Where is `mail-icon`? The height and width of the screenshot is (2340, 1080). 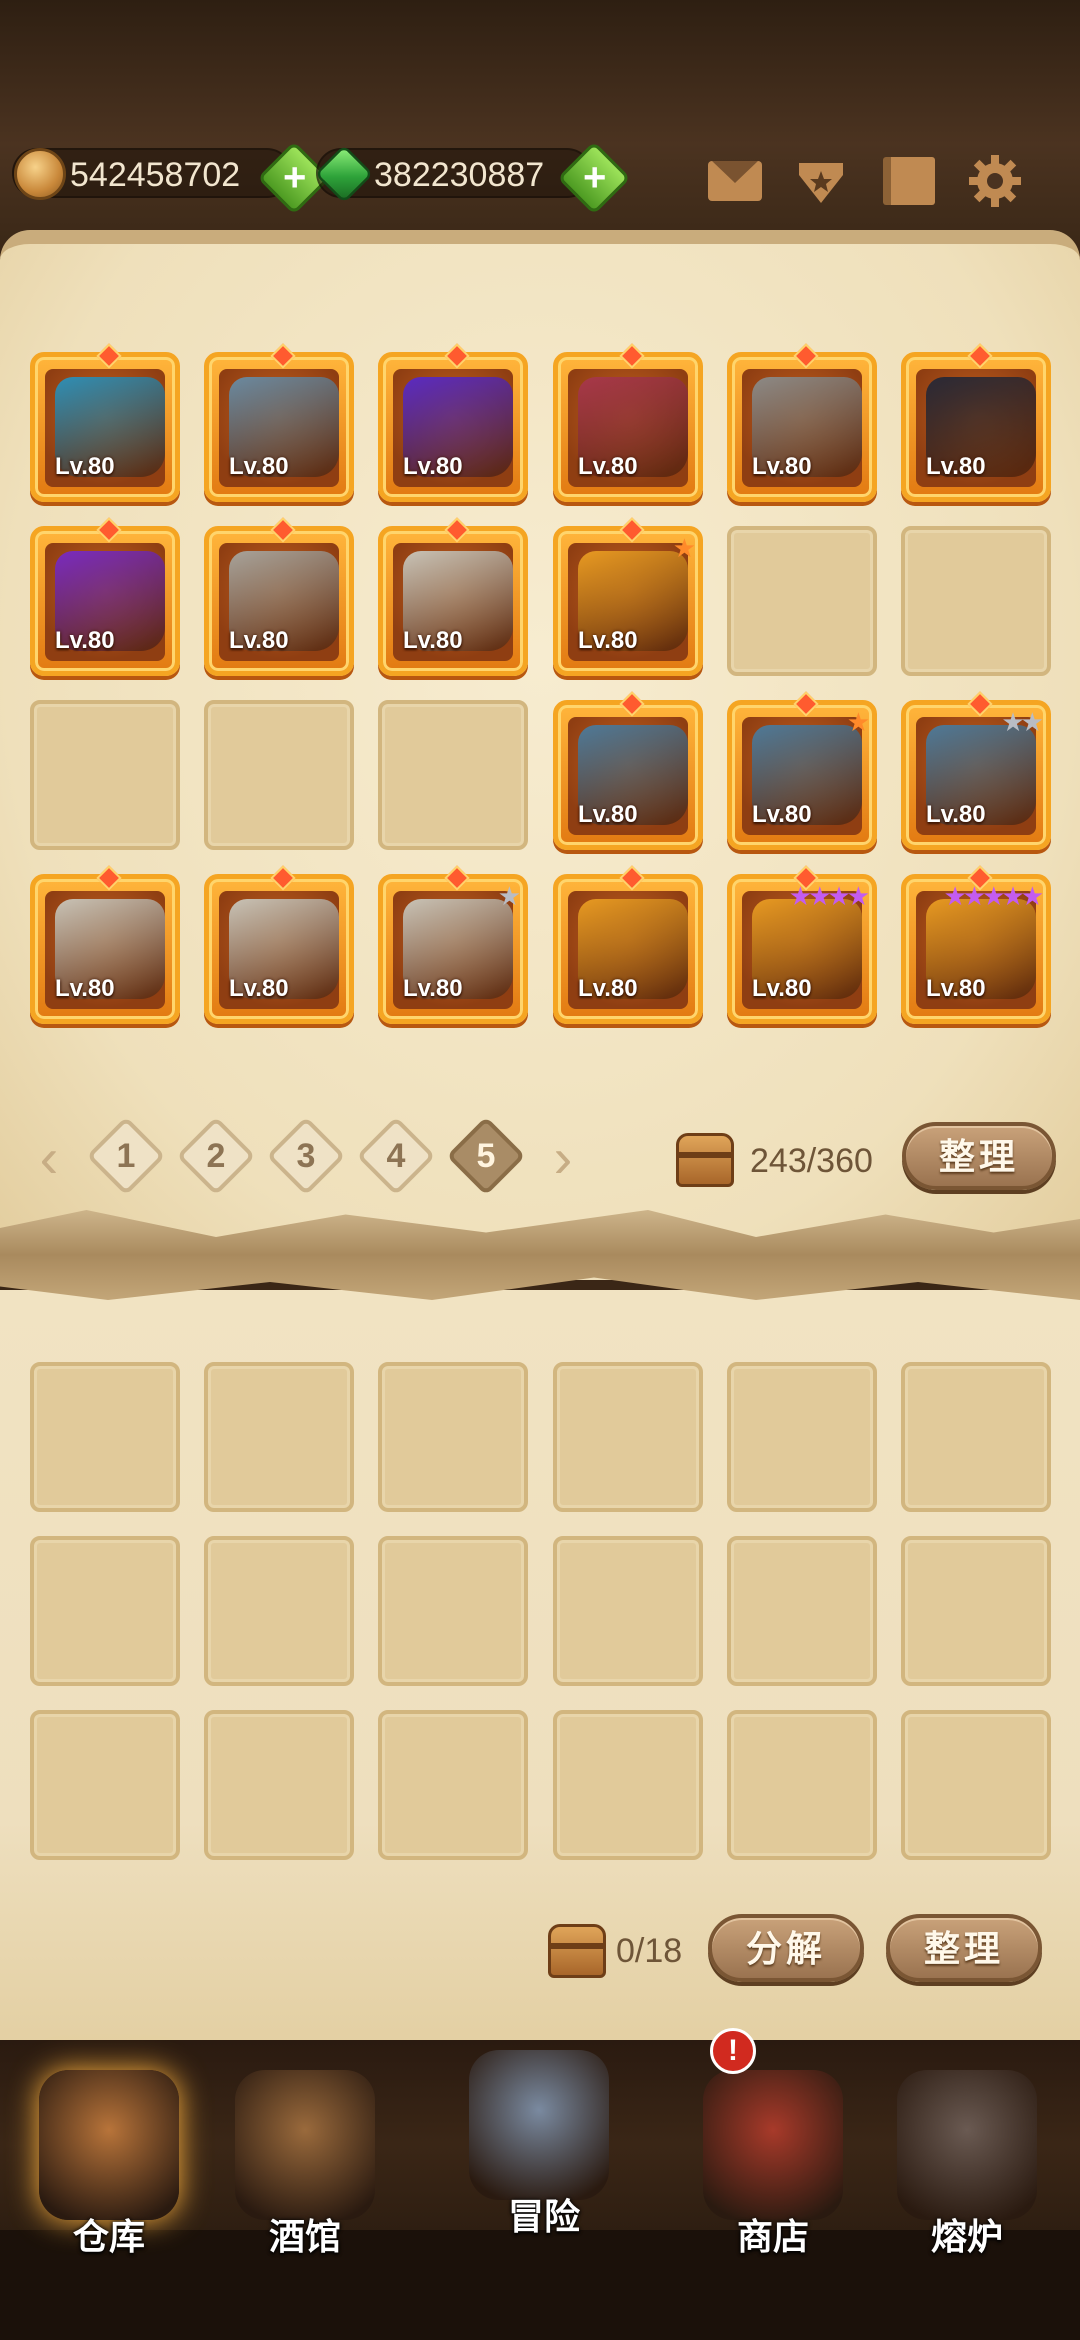 mail-icon is located at coordinates (735, 181).